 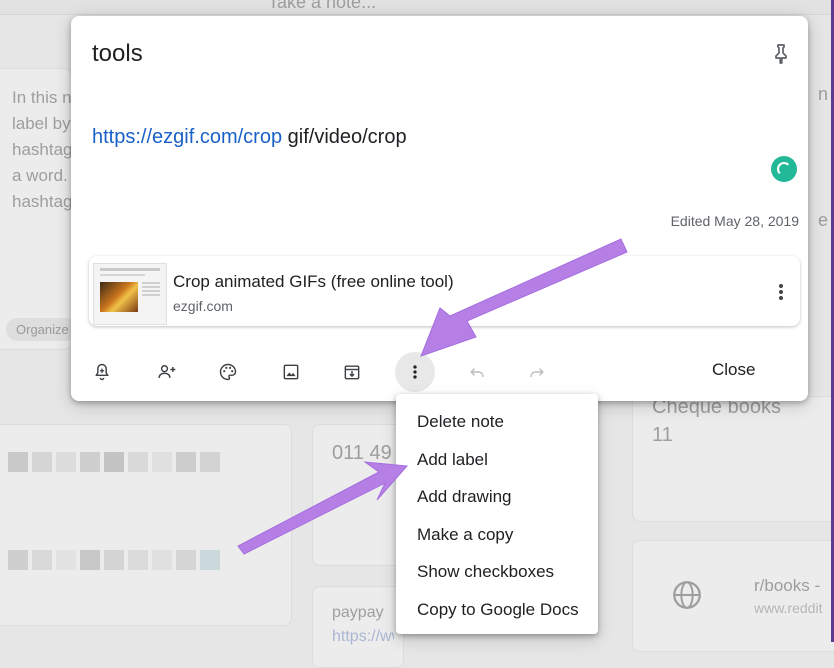 I want to click on bg-bottom-note-text: paypay, so click(x=358, y=612).